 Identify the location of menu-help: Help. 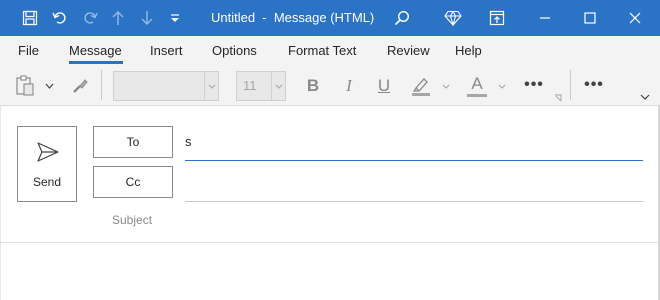
(468, 51).